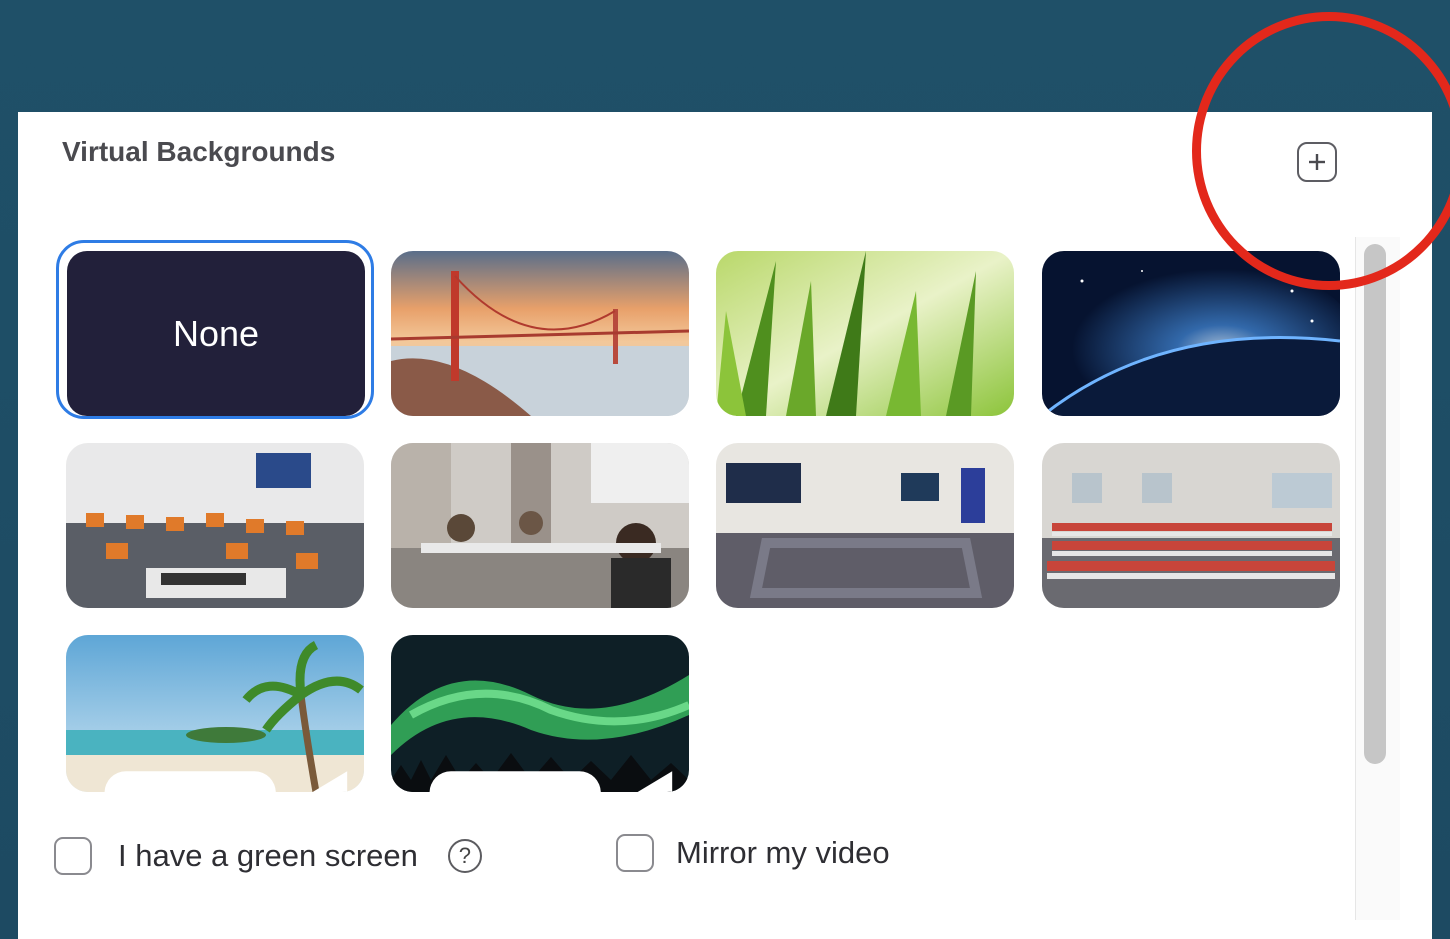 The image size is (1450, 939). Describe the element at coordinates (73, 856) in the screenshot. I see `green-screen-checkbox` at that location.